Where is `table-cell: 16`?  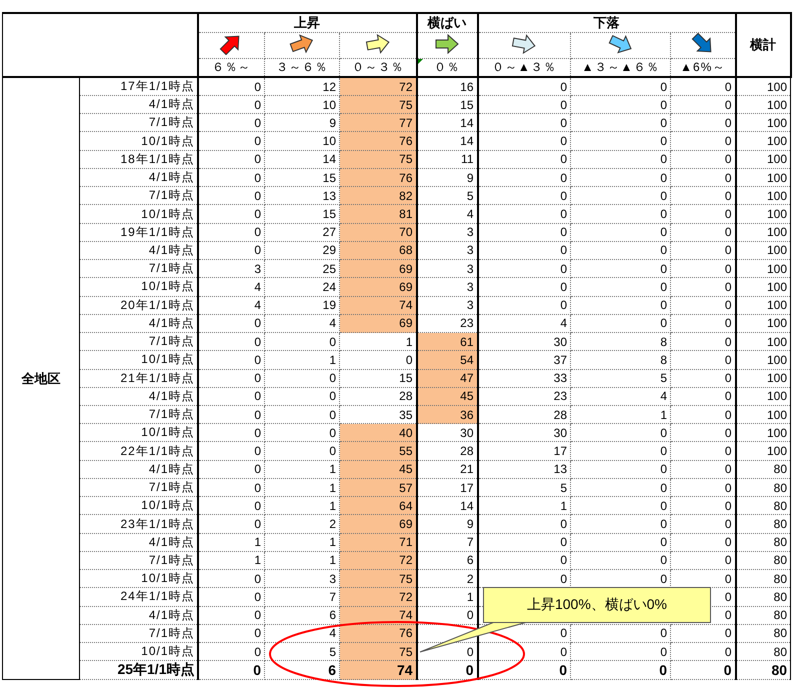 table-cell: 16 is located at coordinates (447, 86).